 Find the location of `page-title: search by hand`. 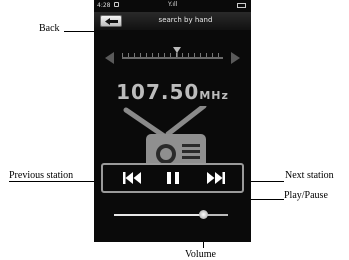

page-title: search by hand is located at coordinates (185, 20).